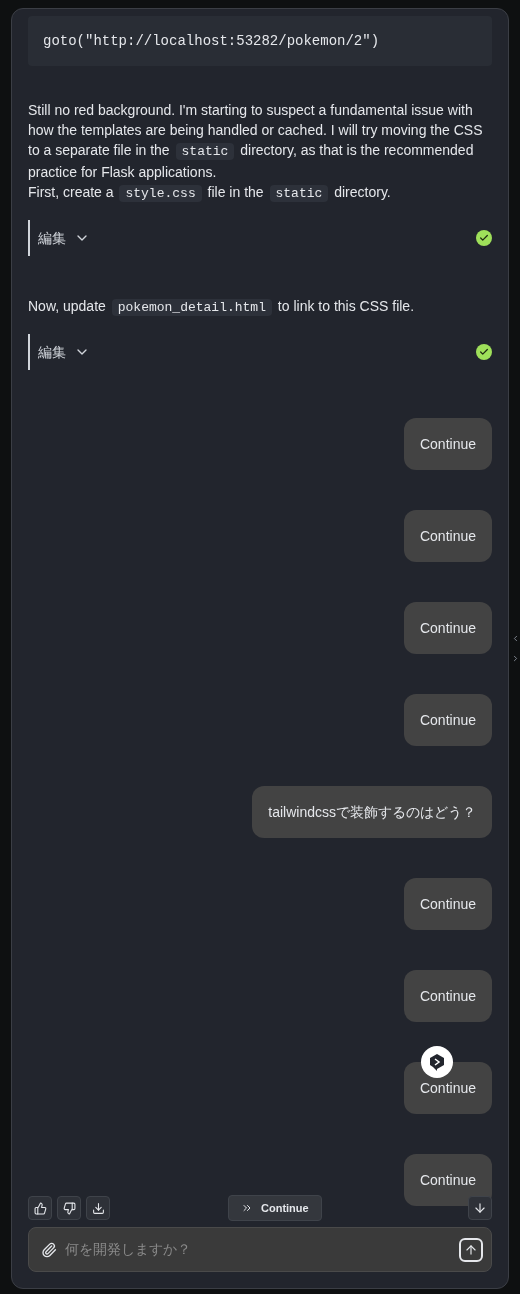 The width and height of the screenshot is (520, 1294). What do you see at coordinates (222, 307) in the screenshot?
I see `message-paragraph: Now, update pokemon_detail.html to link to this CSS file.` at bounding box center [222, 307].